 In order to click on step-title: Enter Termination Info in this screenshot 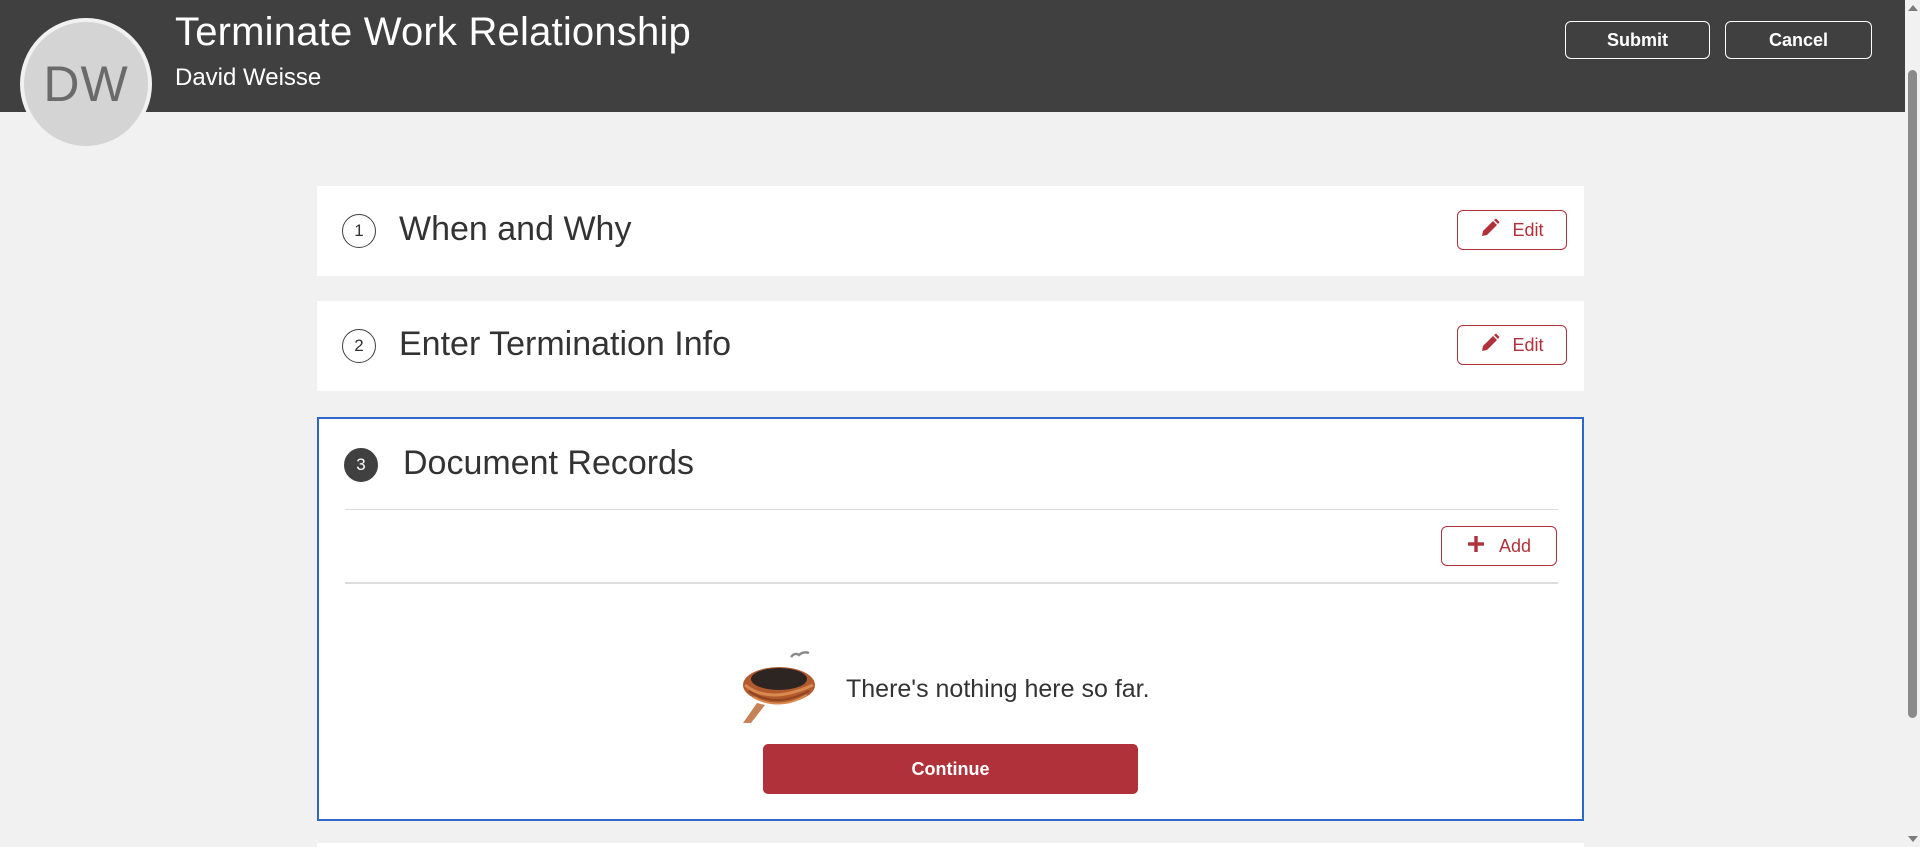, I will do `click(565, 344)`.